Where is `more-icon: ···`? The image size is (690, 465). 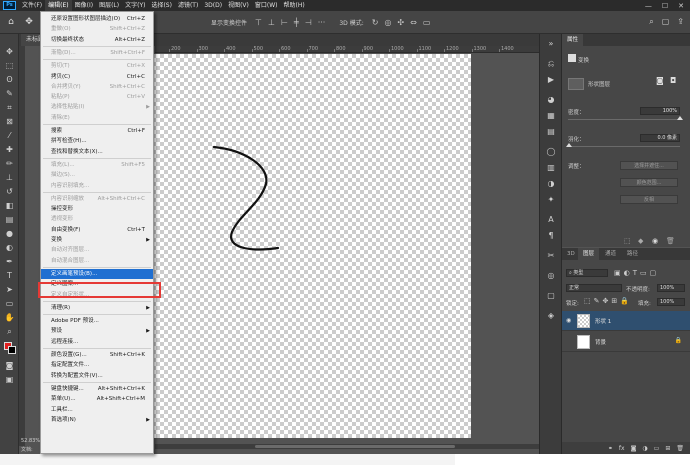
more-icon: ··· is located at coordinates (322, 22).